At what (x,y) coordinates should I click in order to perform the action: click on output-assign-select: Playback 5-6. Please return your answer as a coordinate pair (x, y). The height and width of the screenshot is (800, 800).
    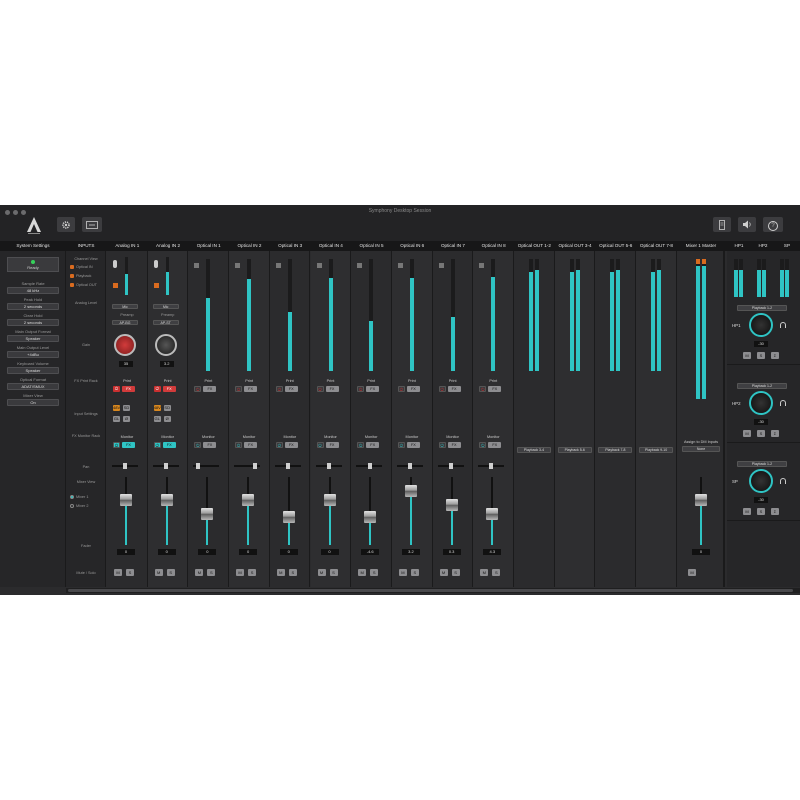
    Looking at the image, I should click on (574, 450).